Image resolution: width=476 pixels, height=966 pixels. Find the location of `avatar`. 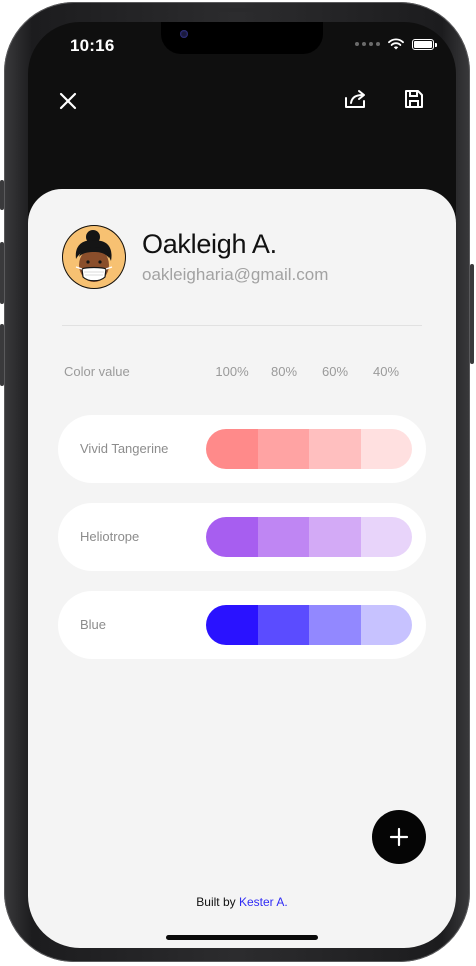

avatar is located at coordinates (94, 257).